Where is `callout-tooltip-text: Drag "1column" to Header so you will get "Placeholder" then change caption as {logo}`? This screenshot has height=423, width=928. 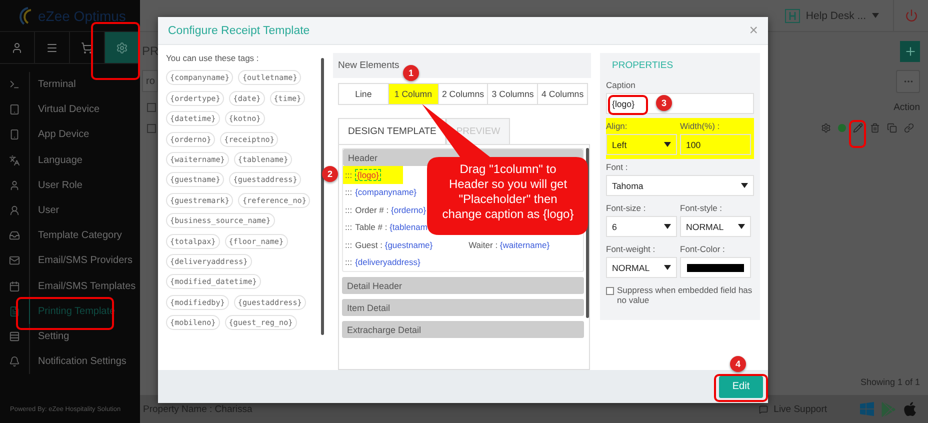
callout-tooltip-text: Drag "1column" to Header so you will get "Placeholder" then change caption as {logo} is located at coordinates (508, 192).